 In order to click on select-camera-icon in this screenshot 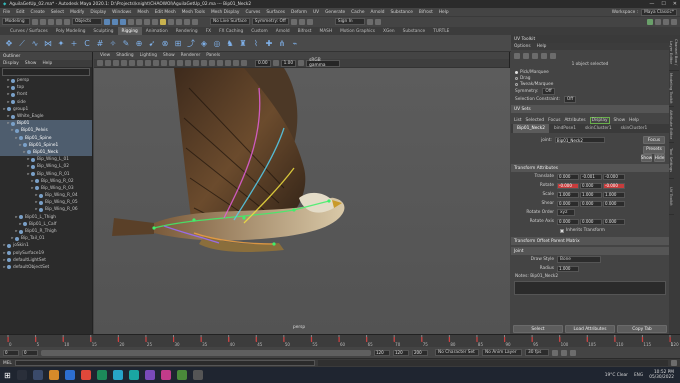, I will do `click(100, 63)`.